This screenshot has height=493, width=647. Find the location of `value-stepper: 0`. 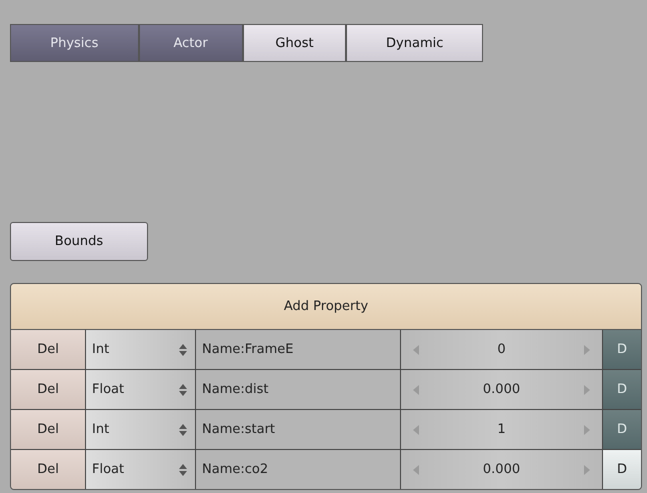

value-stepper: 0 is located at coordinates (502, 349).